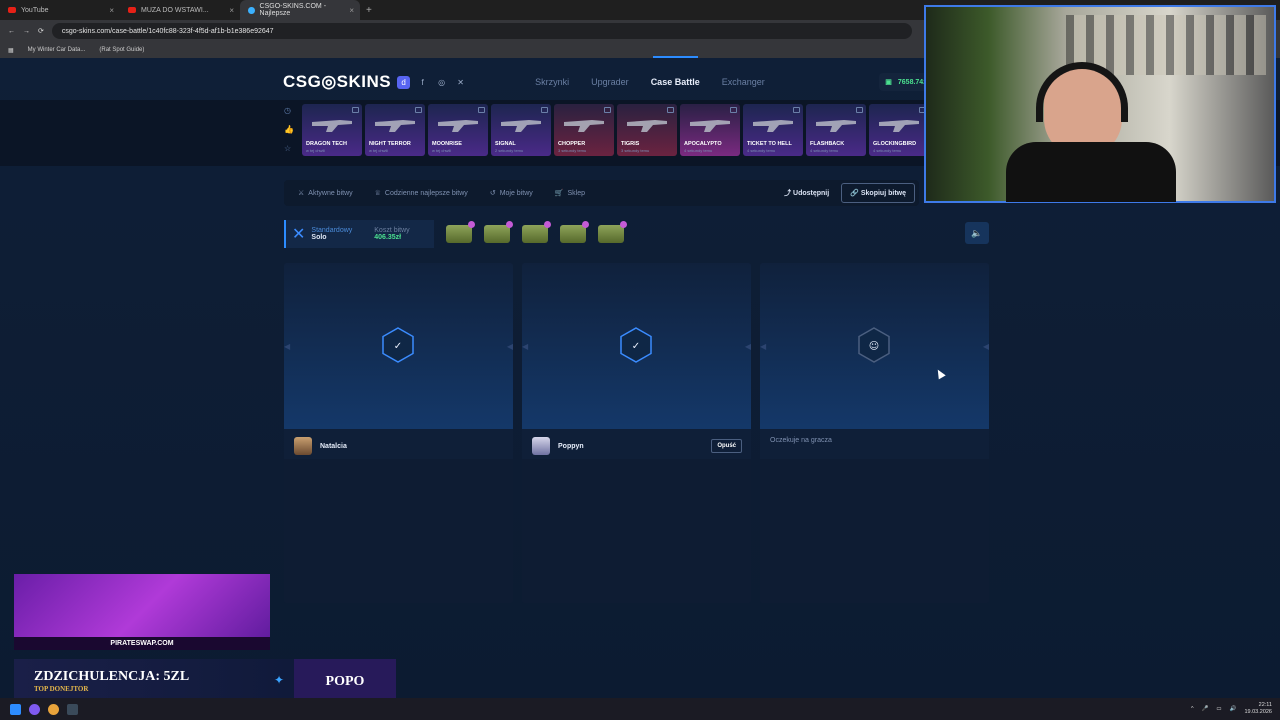 The height and width of the screenshot is (720, 1280). Describe the element at coordinates (26, 31) in the screenshot. I see `forward-icon: →` at that location.